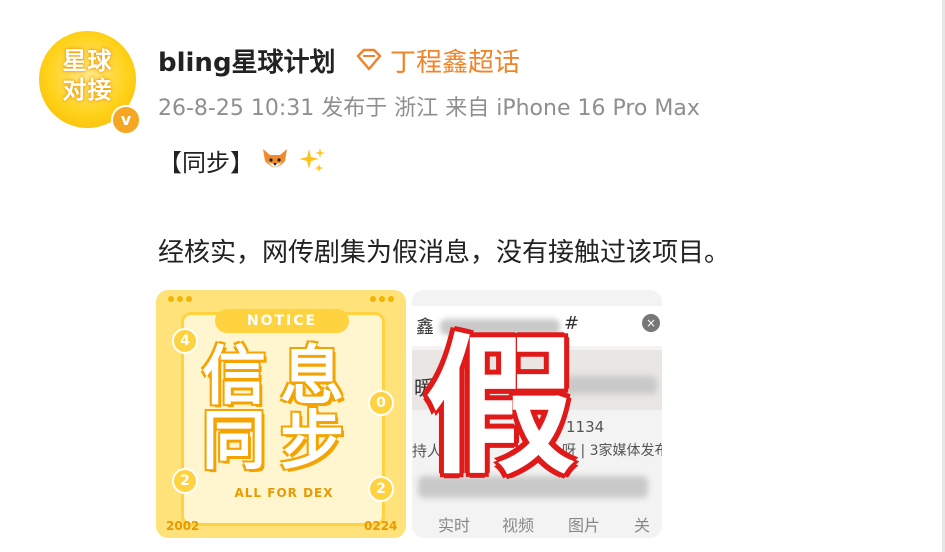 This screenshot has width=945, height=552. I want to click on super-topic-link: 丁程鑫超话, so click(437, 61).